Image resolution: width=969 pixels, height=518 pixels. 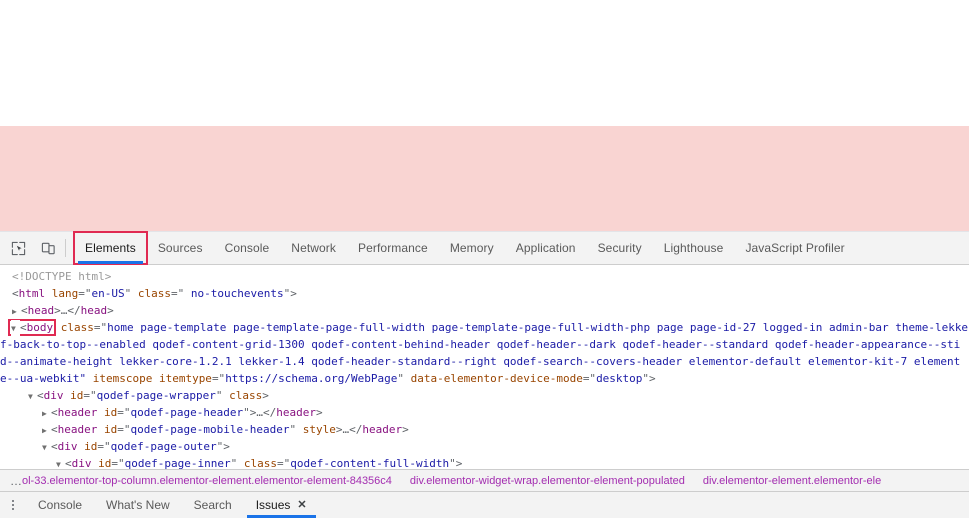 I want to click on drawer-tab-whats-new: What's New, so click(x=138, y=505).